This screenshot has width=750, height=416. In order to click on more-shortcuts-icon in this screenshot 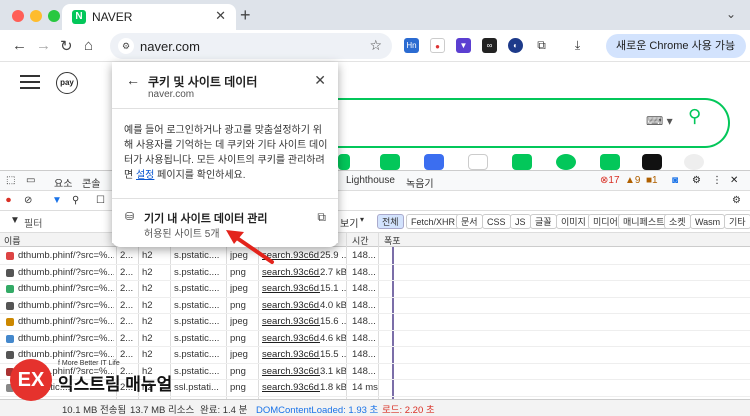, I will do `click(694, 162)`.